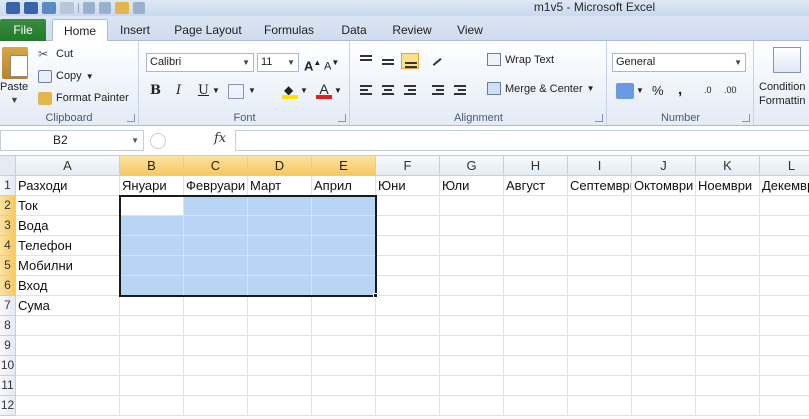  Describe the element at coordinates (278, 62) in the screenshot. I see `font-size-select: 11 ▼` at that location.